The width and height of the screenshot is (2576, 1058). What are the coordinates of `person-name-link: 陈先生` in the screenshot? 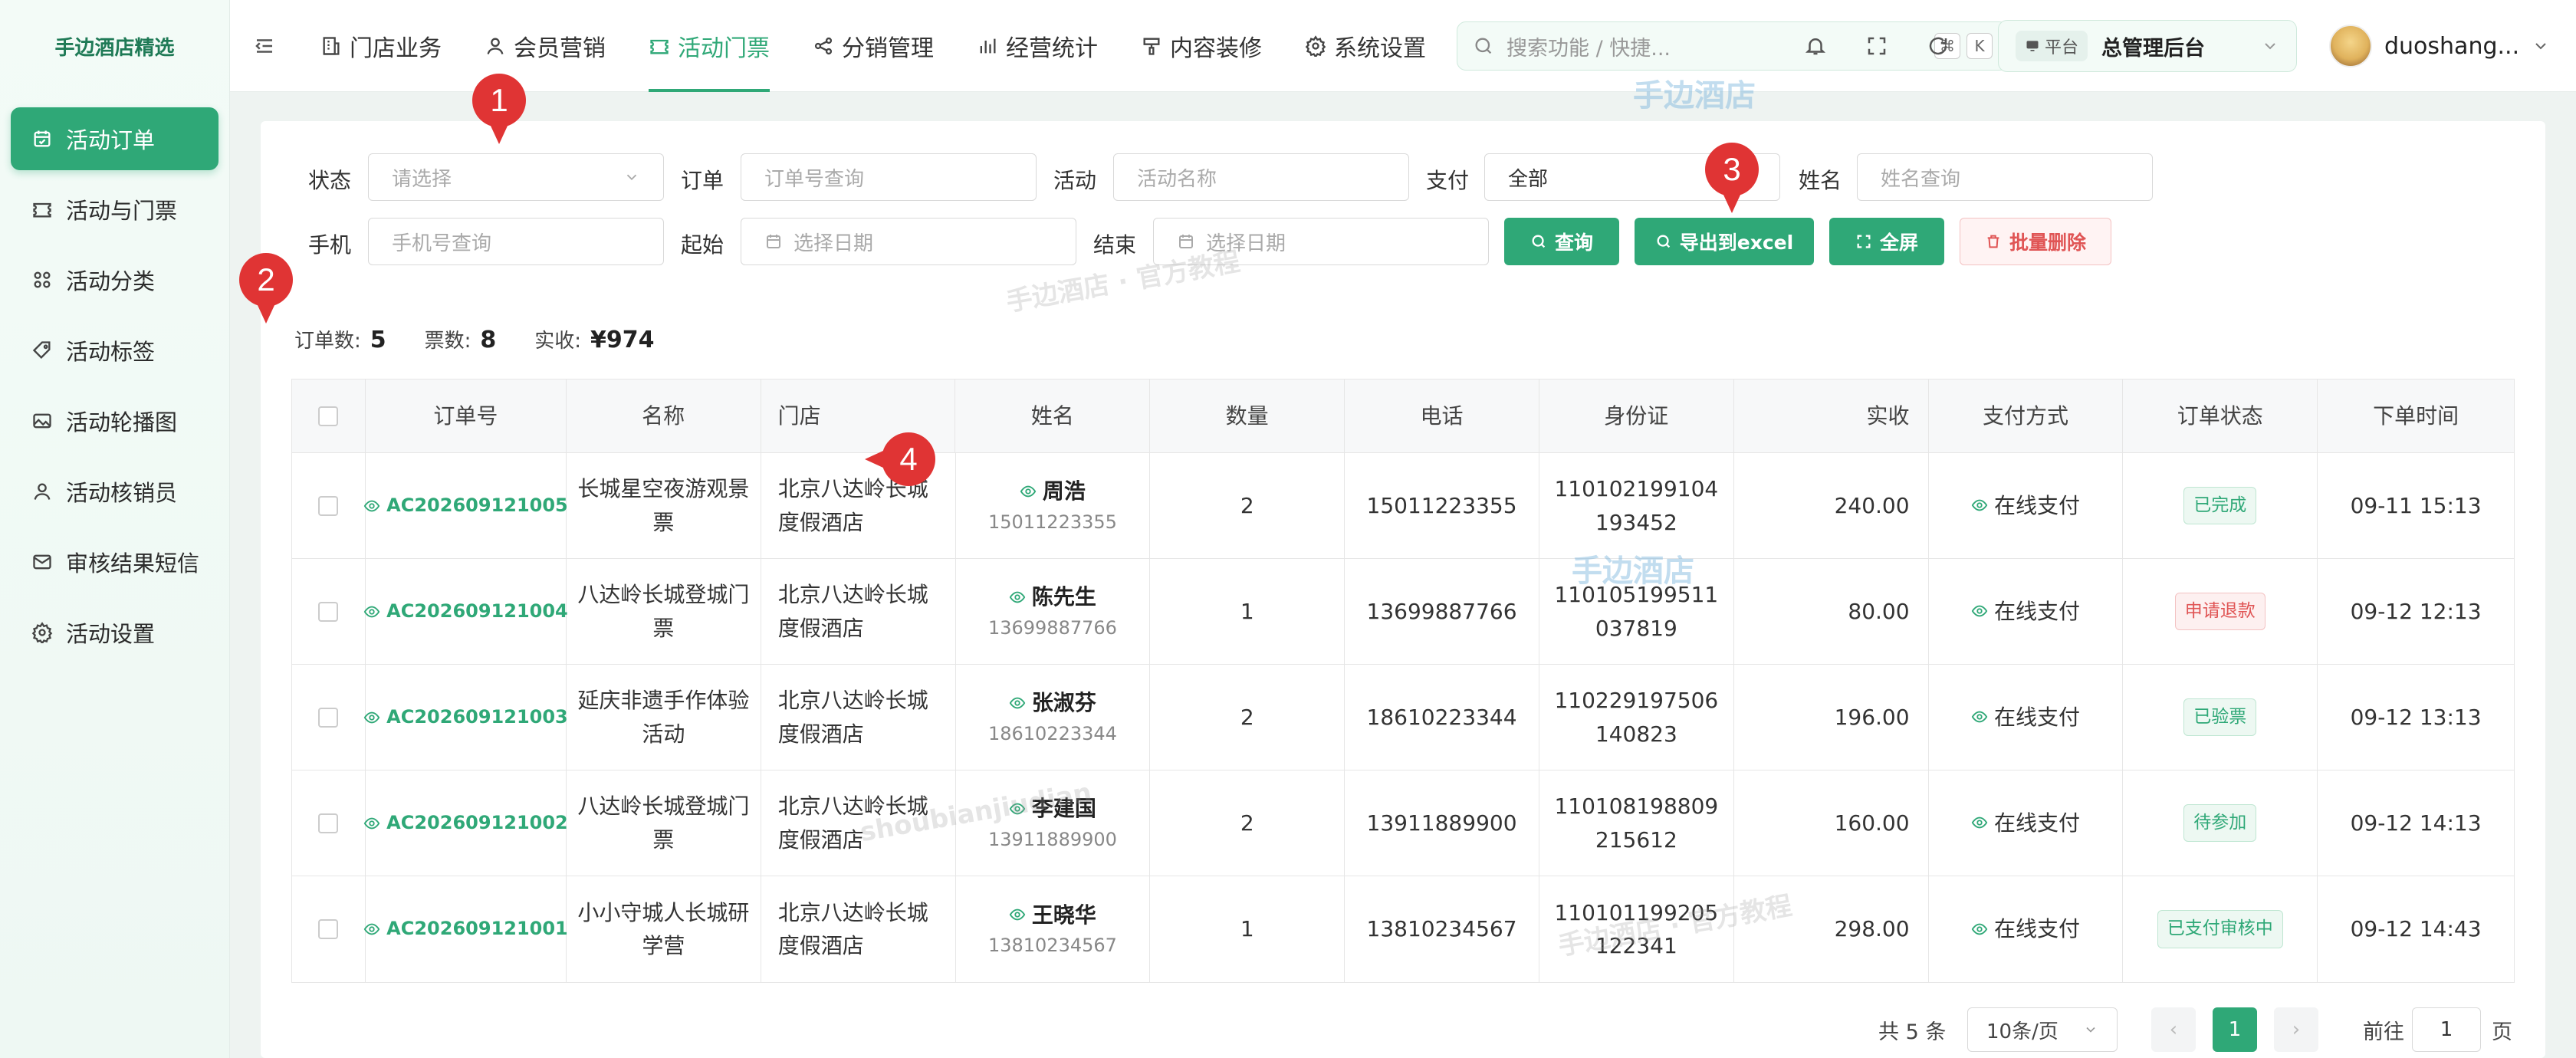 It's located at (1052, 597).